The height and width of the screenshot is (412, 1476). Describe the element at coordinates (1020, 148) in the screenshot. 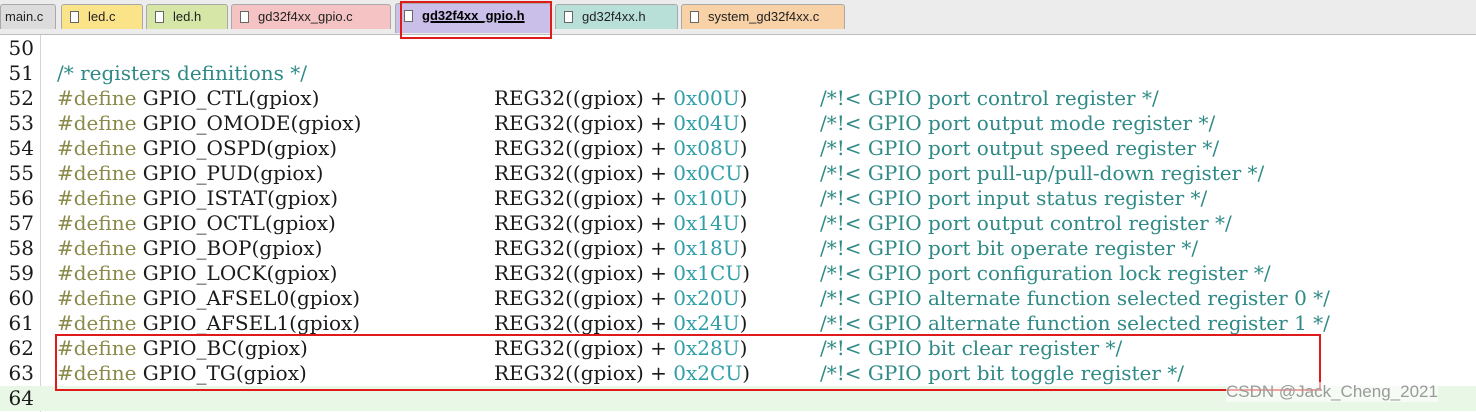

I see `code-comment: /*!< GPIO port output speed register */` at that location.